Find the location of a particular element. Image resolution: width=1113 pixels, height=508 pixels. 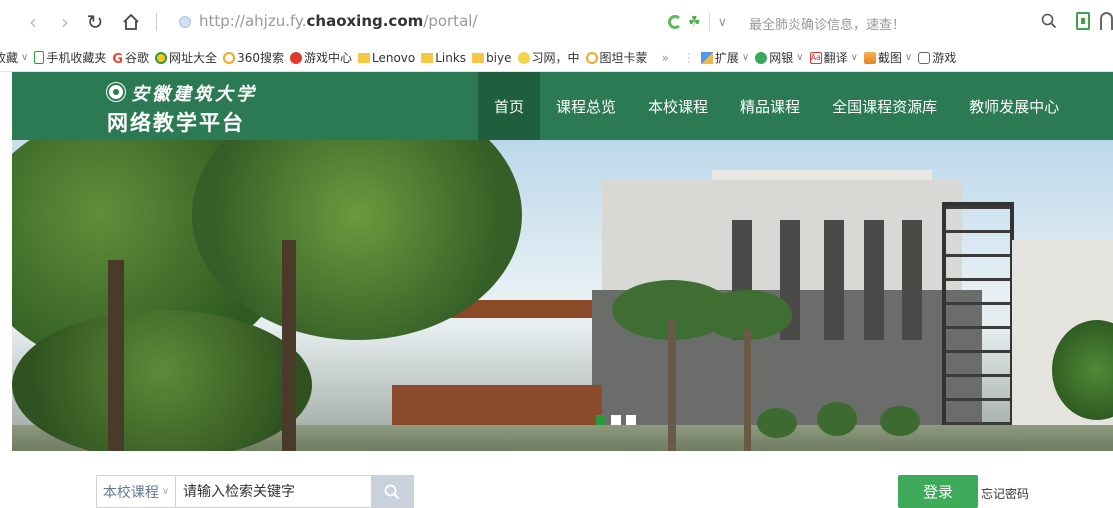

nav-item: 全国课程资源库 is located at coordinates (884, 106).